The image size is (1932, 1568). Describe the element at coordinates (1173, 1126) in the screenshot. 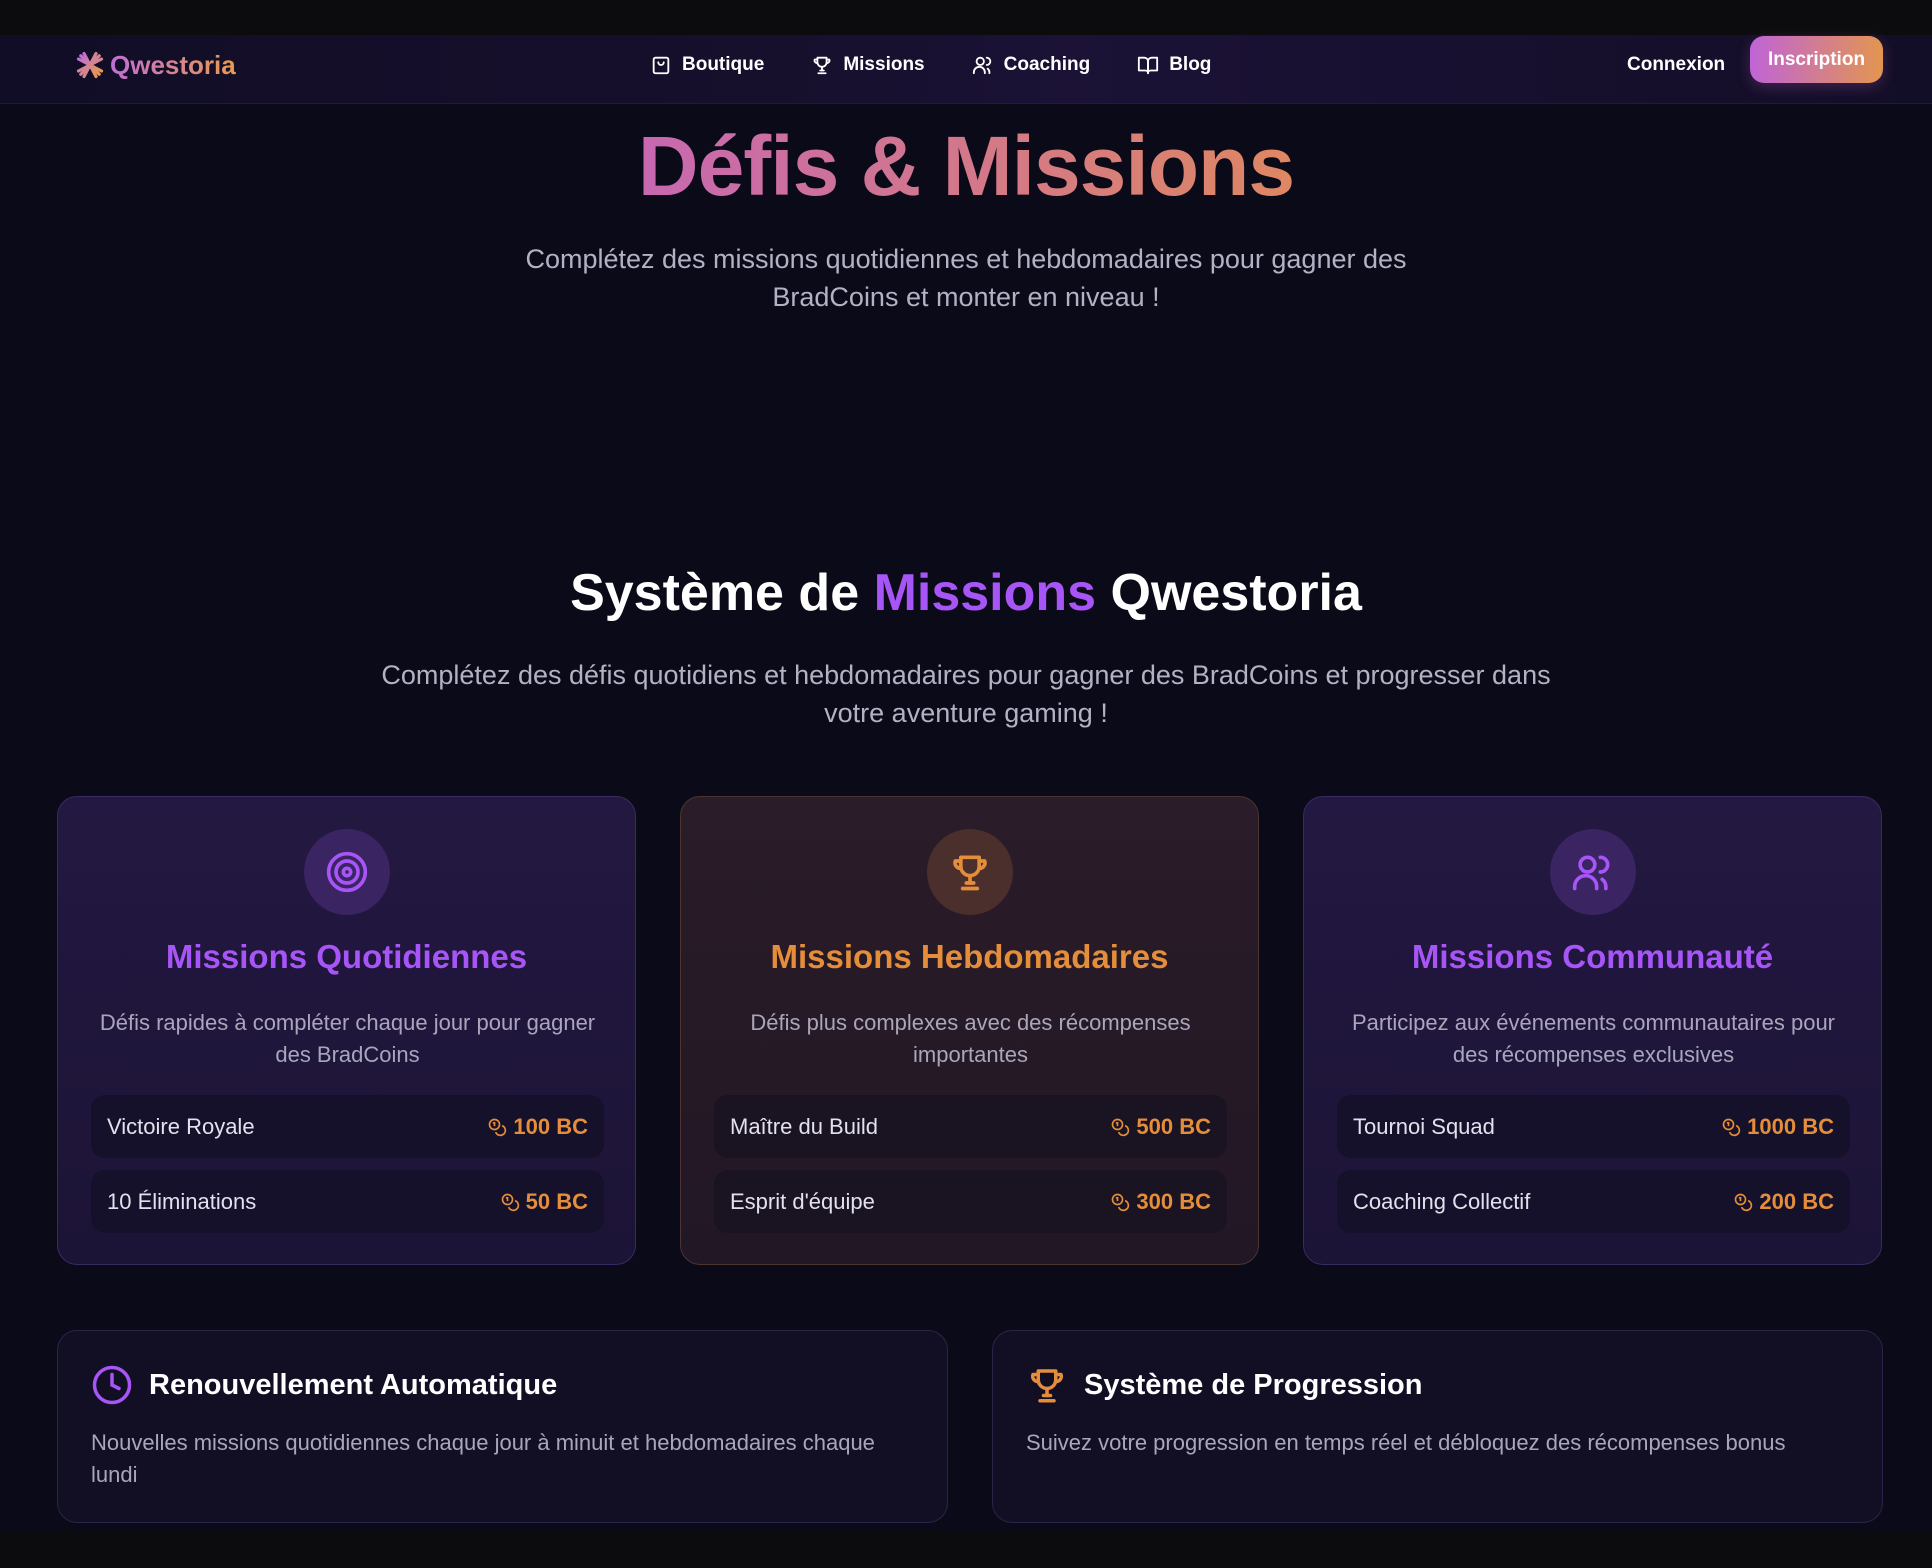

I see `mission-reward-value: 500 BC` at that location.